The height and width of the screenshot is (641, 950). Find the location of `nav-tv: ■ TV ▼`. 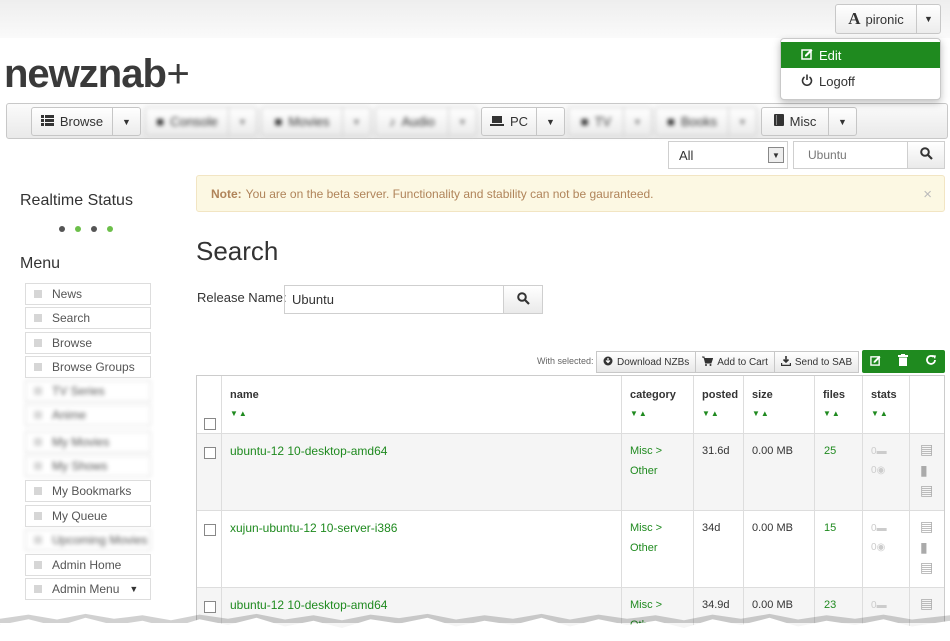

nav-tv: ■ TV ▼ is located at coordinates (610, 121).